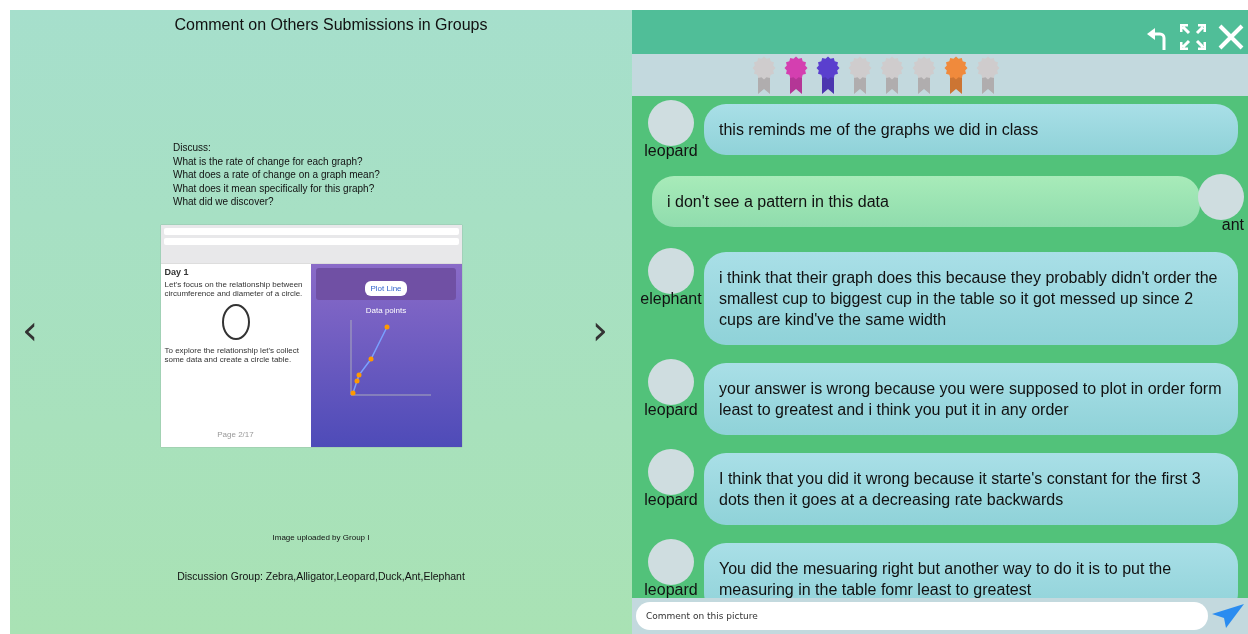 The image size is (1248, 634). Describe the element at coordinates (1232, 225) in the screenshot. I see `author-name: ant` at that location.